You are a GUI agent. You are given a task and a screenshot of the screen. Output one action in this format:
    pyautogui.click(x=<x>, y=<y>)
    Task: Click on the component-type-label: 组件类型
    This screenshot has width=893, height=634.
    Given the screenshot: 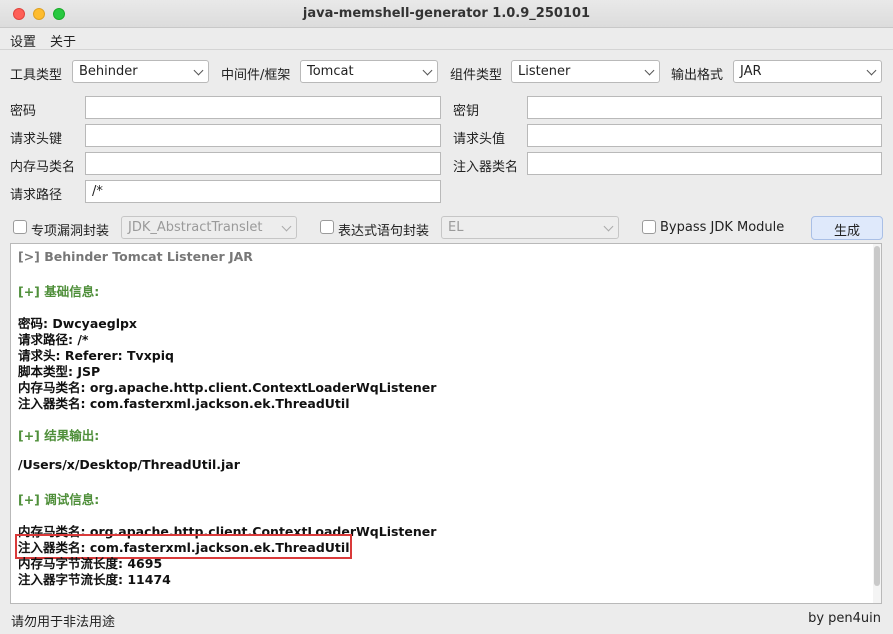 What is the action you would take?
    pyautogui.click(x=476, y=75)
    